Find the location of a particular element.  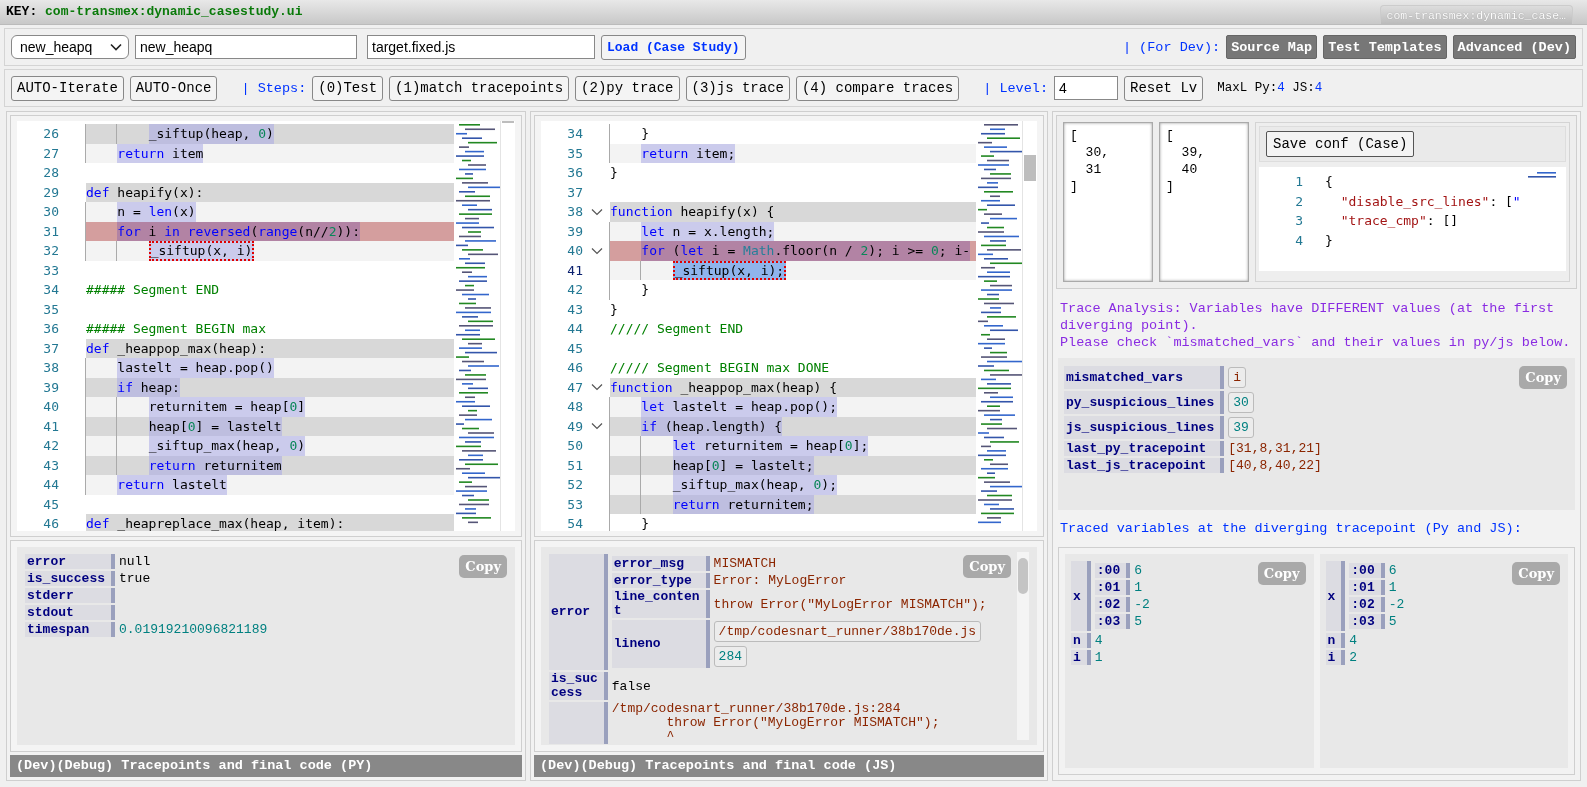

result-value: true is located at coordinates (135, 578).